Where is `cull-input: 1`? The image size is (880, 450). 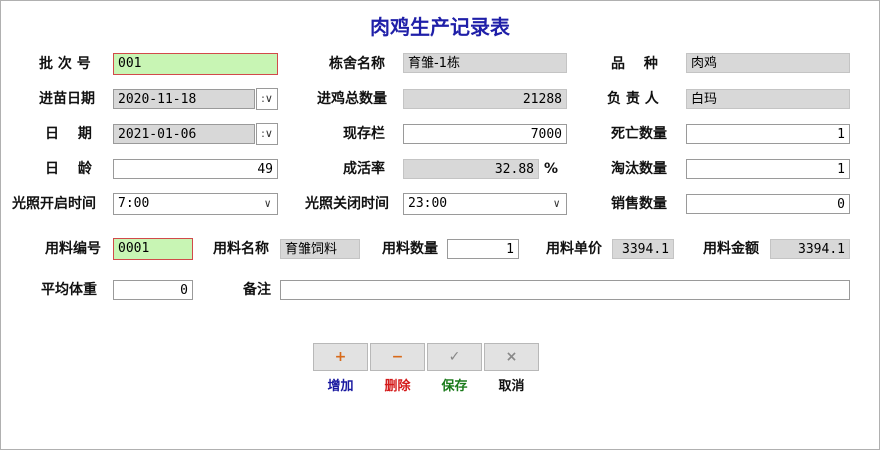 cull-input: 1 is located at coordinates (768, 169).